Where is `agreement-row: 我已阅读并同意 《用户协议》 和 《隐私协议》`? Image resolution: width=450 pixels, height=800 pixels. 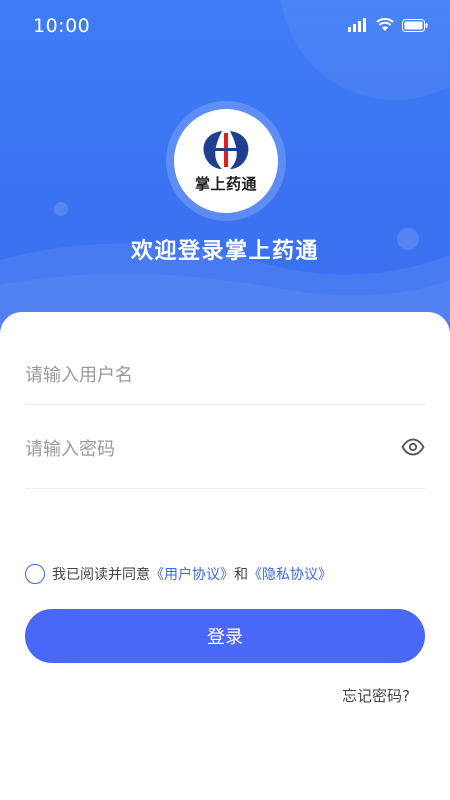
agreement-row: 我已阅读并同意 《用户协议》 和 《隐私协议》 is located at coordinates (178, 574).